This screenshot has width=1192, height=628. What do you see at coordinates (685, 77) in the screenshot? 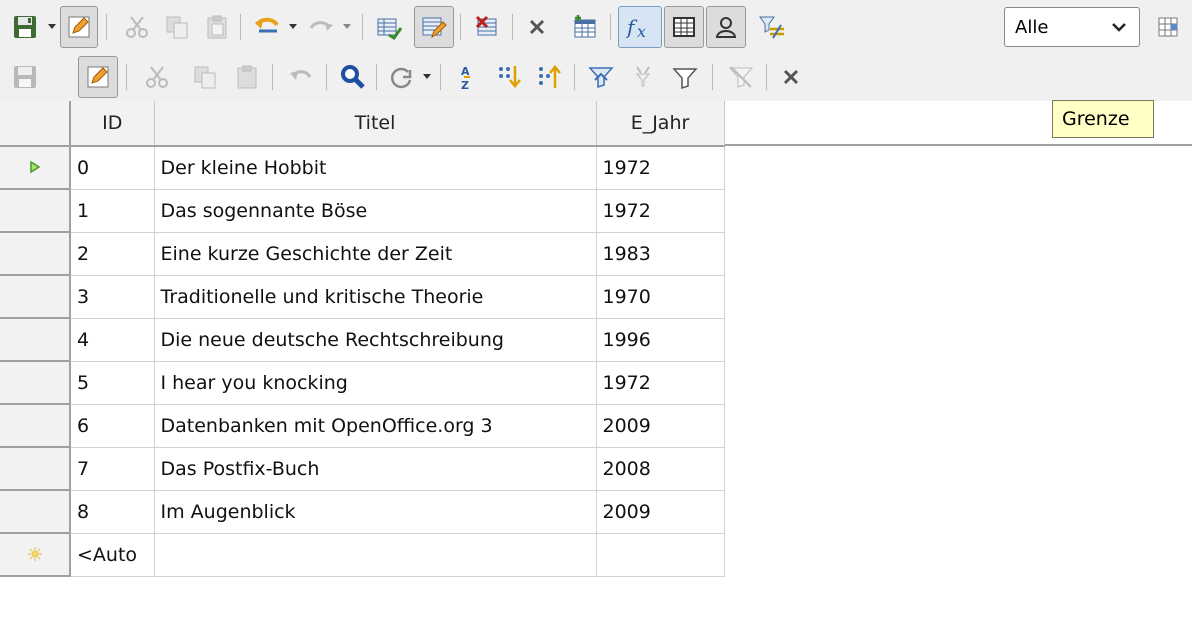
I see `filter-icon` at bounding box center [685, 77].